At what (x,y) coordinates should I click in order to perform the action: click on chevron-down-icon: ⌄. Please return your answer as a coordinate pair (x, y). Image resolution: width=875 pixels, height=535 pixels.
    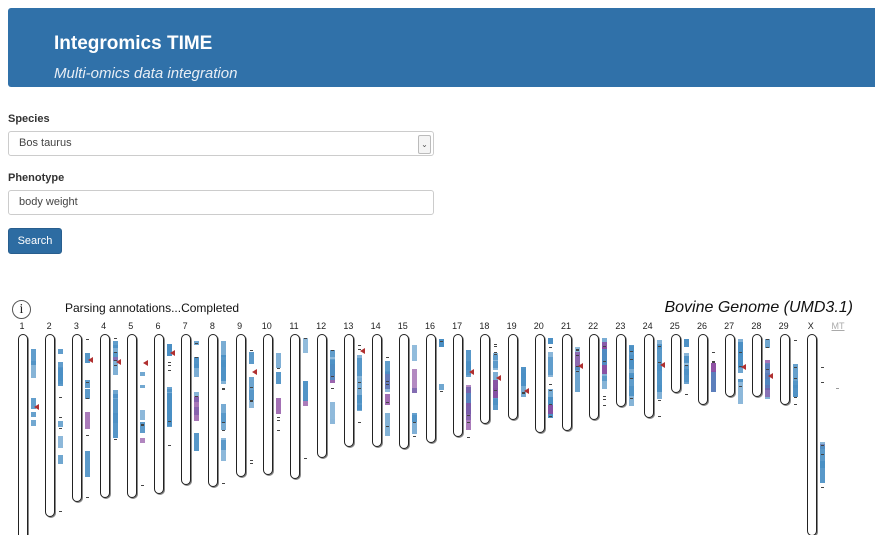
    Looking at the image, I should click on (424, 144).